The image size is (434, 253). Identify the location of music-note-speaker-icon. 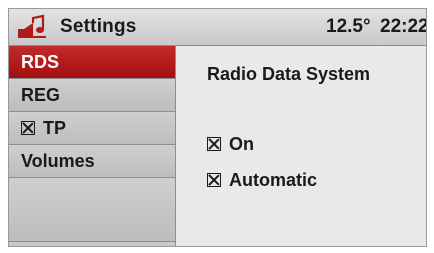
(32, 26).